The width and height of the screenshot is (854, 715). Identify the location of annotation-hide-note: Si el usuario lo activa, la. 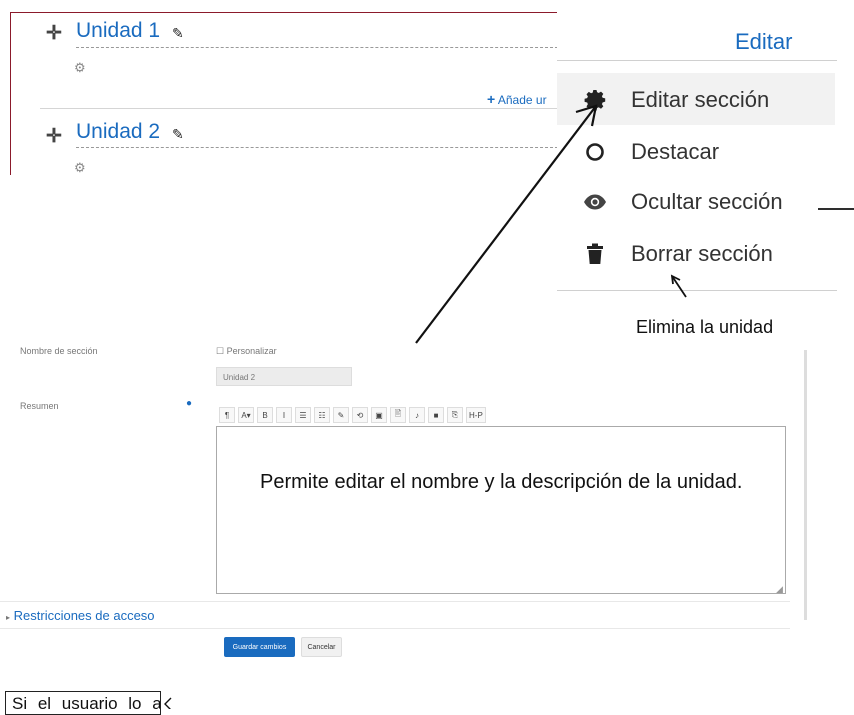
(83, 703).